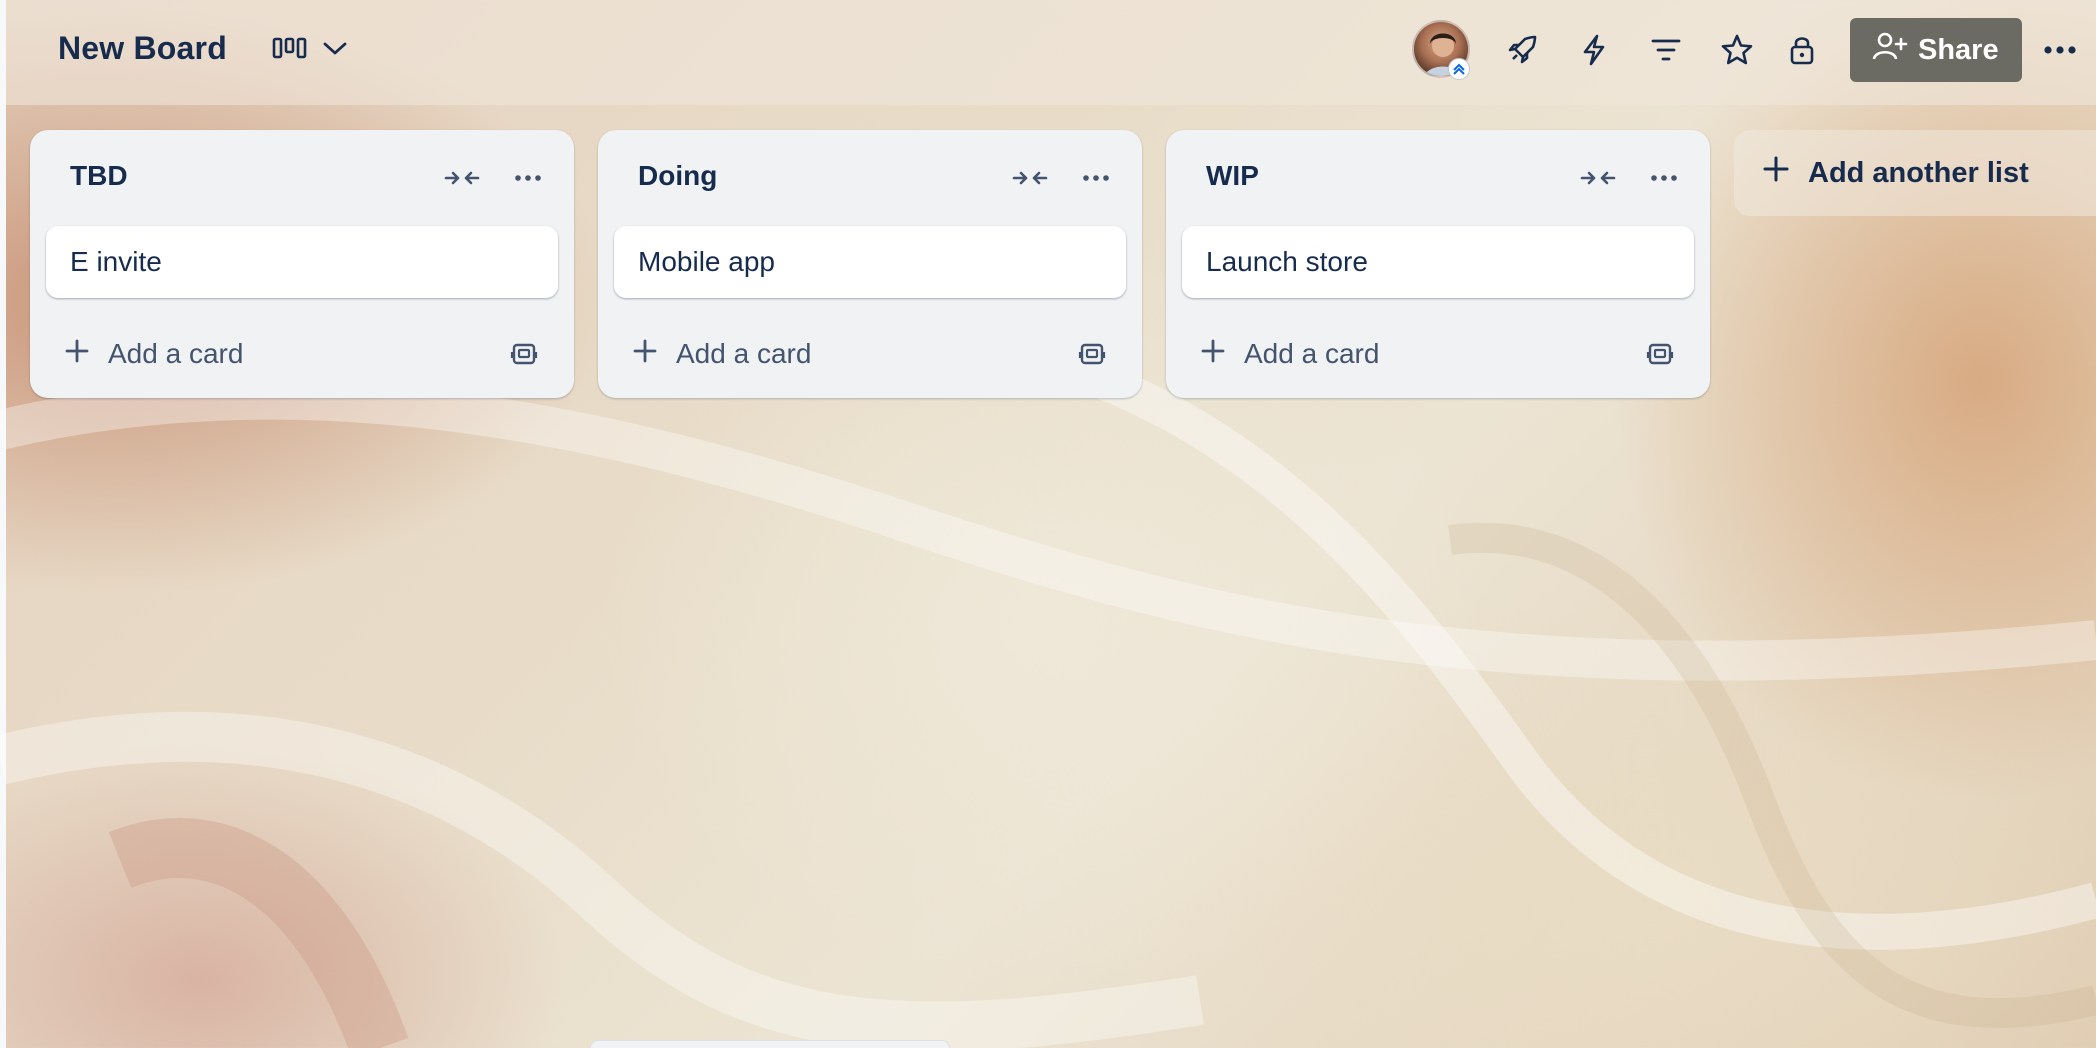 The height and width of the screenshot is (1048, 2096). Describe the element at coordinates (312, 50) in the screenshot. I see `view-switcher` at that location.